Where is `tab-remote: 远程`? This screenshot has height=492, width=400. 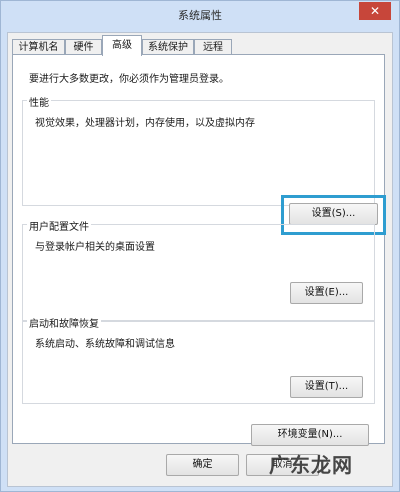
tab-remote: 远程 is located at coordinates (213, 47).